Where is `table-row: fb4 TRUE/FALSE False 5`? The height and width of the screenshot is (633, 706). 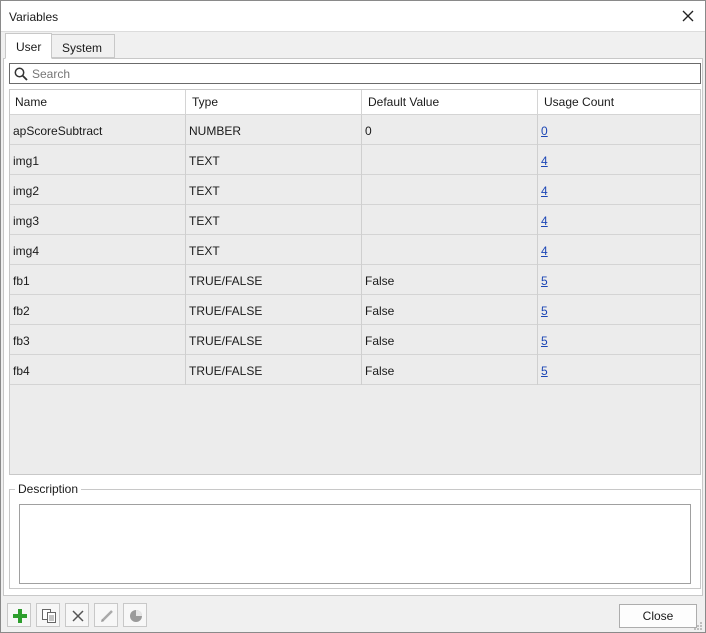 table-row: fb4 TRUE/FALSE False 5 is located at coordinates (355, 370).